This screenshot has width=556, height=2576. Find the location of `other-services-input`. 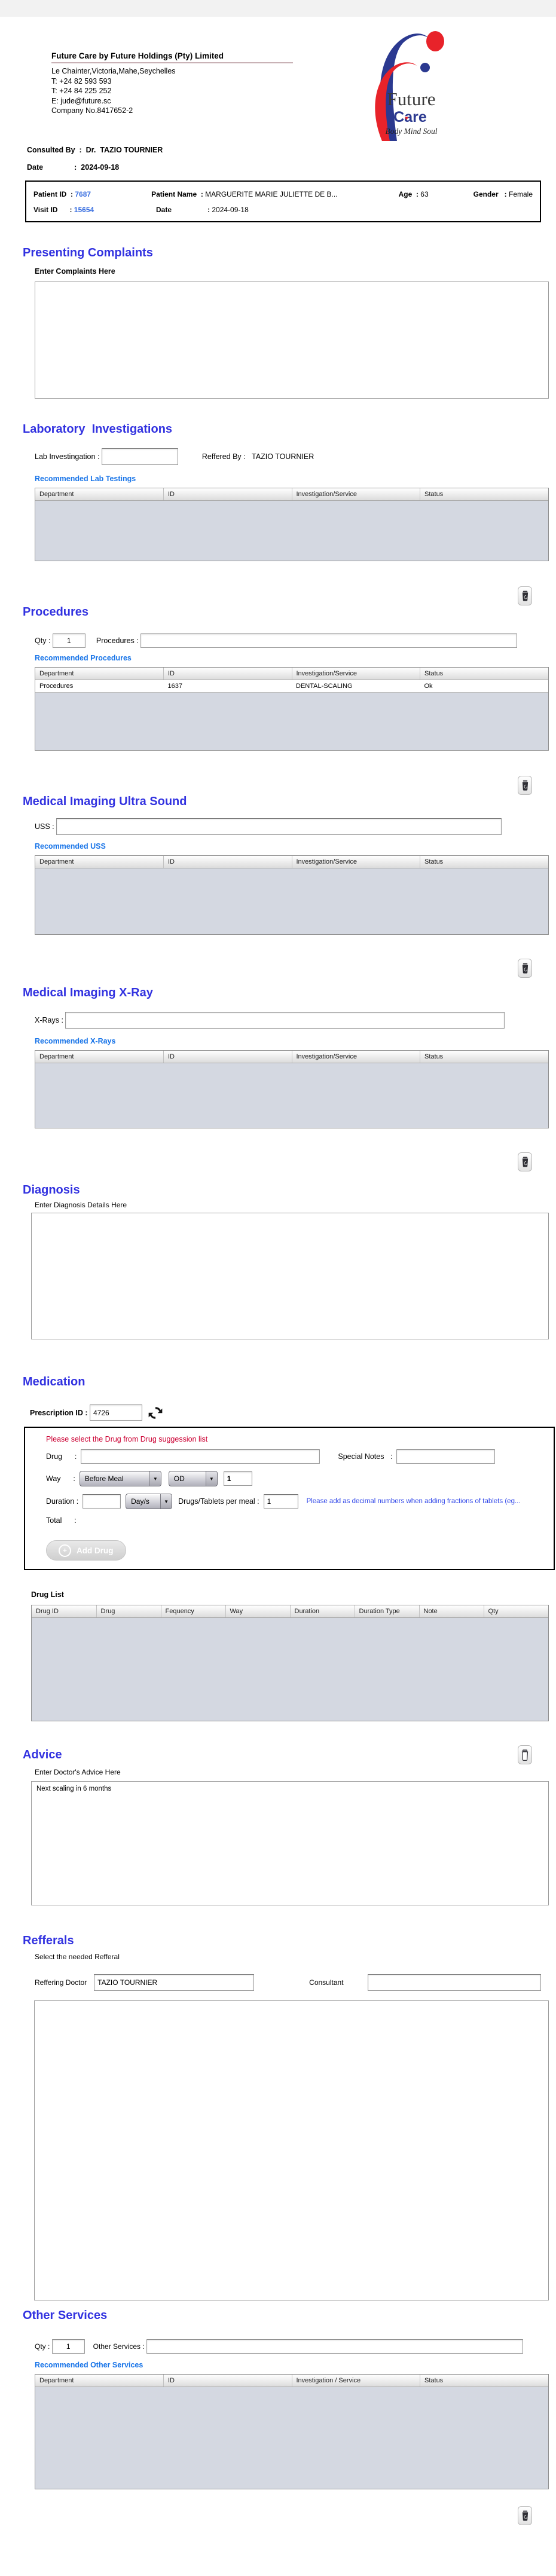

other-services-input is located at coordinates (335, 2346).